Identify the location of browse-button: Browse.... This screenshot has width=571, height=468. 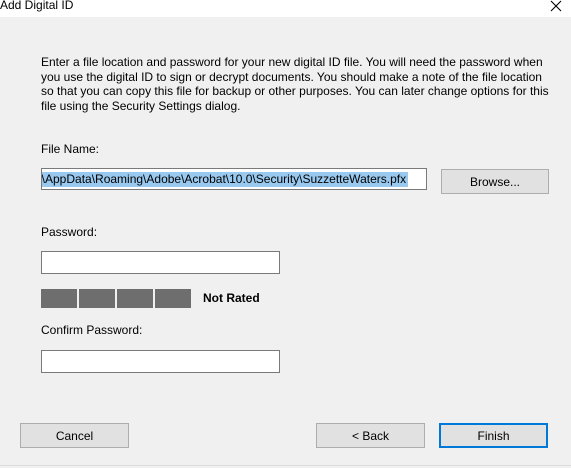
(495, 181).